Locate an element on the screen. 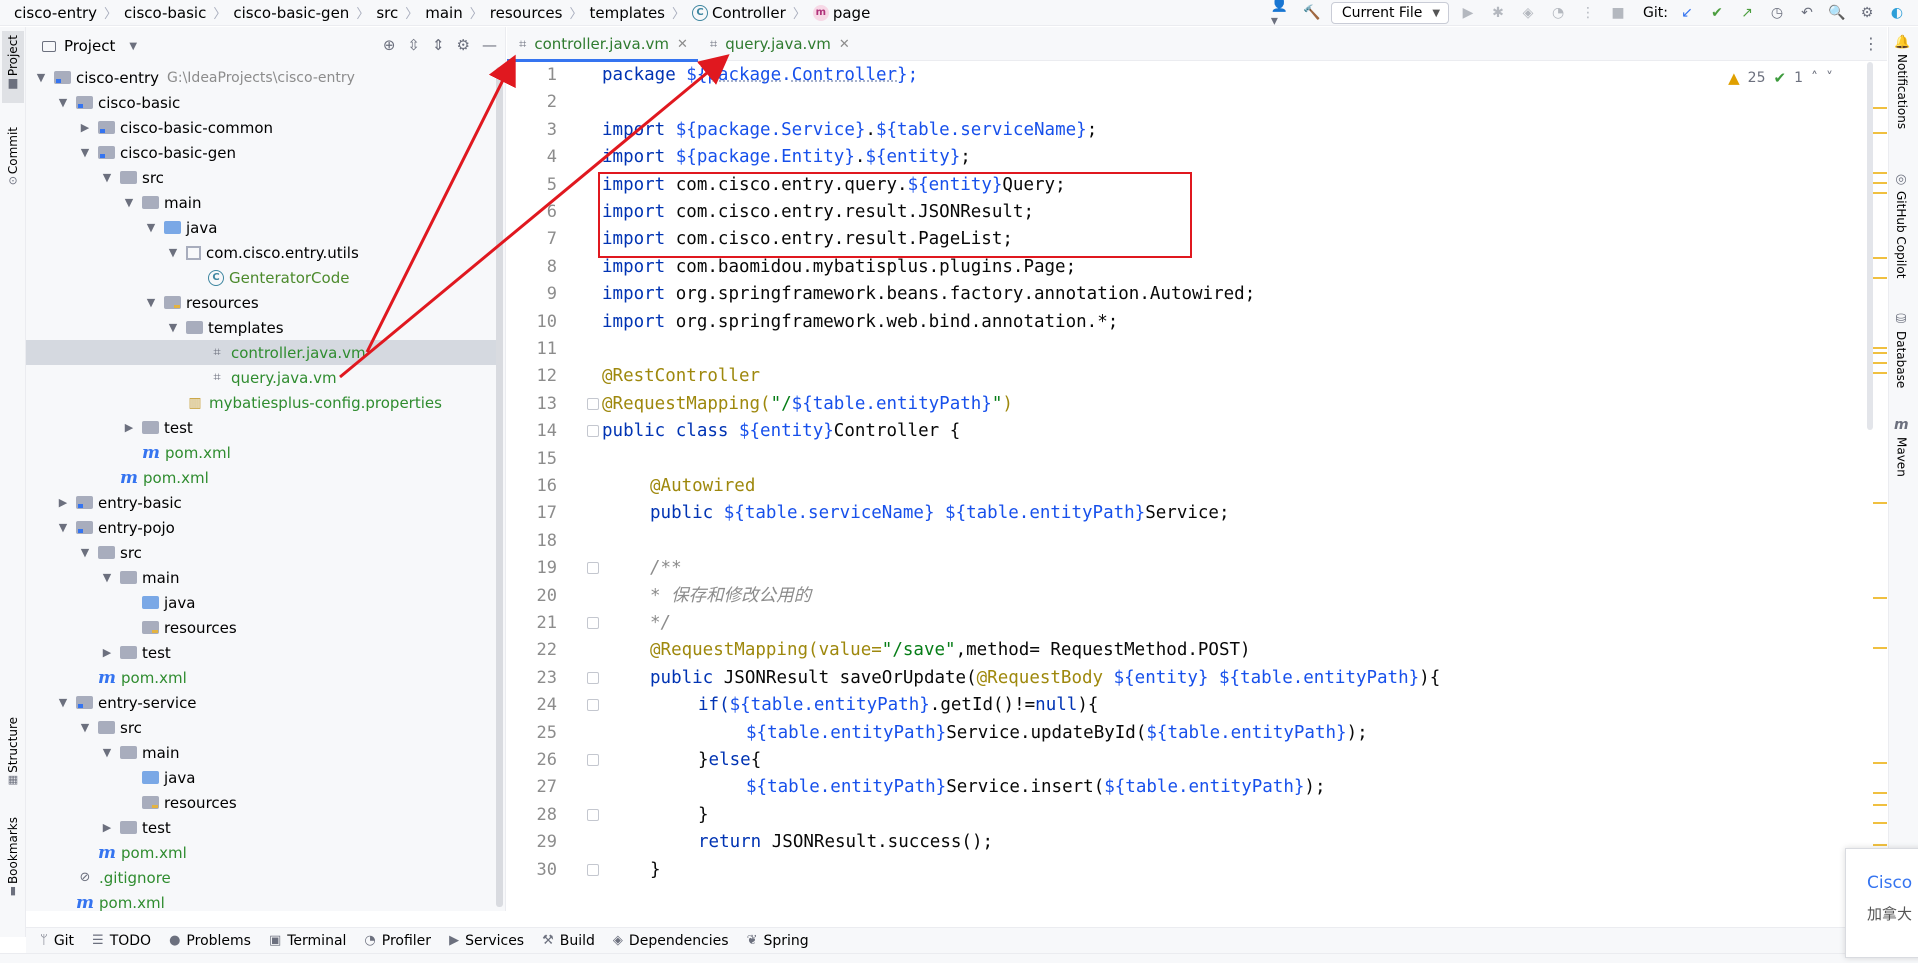 The width and height of the screenshot is (1918, 963). error-stripe is located at coordinates (1880, 477).